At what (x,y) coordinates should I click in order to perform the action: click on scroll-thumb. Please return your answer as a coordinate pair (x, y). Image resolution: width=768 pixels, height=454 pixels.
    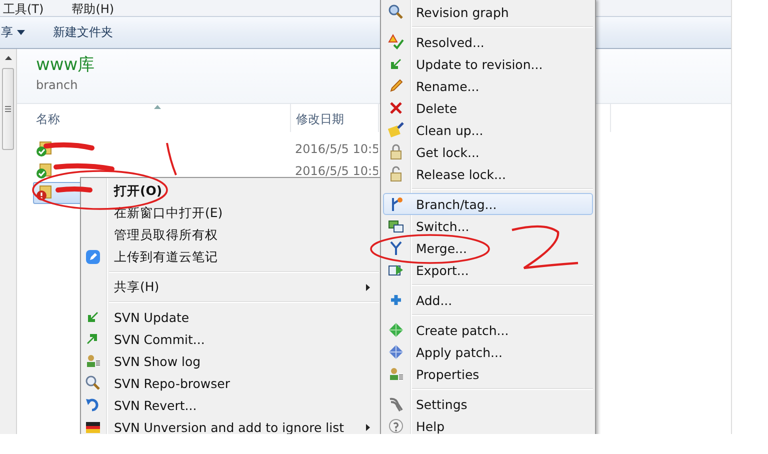
    Looking at the image, I should click on (8, 109).